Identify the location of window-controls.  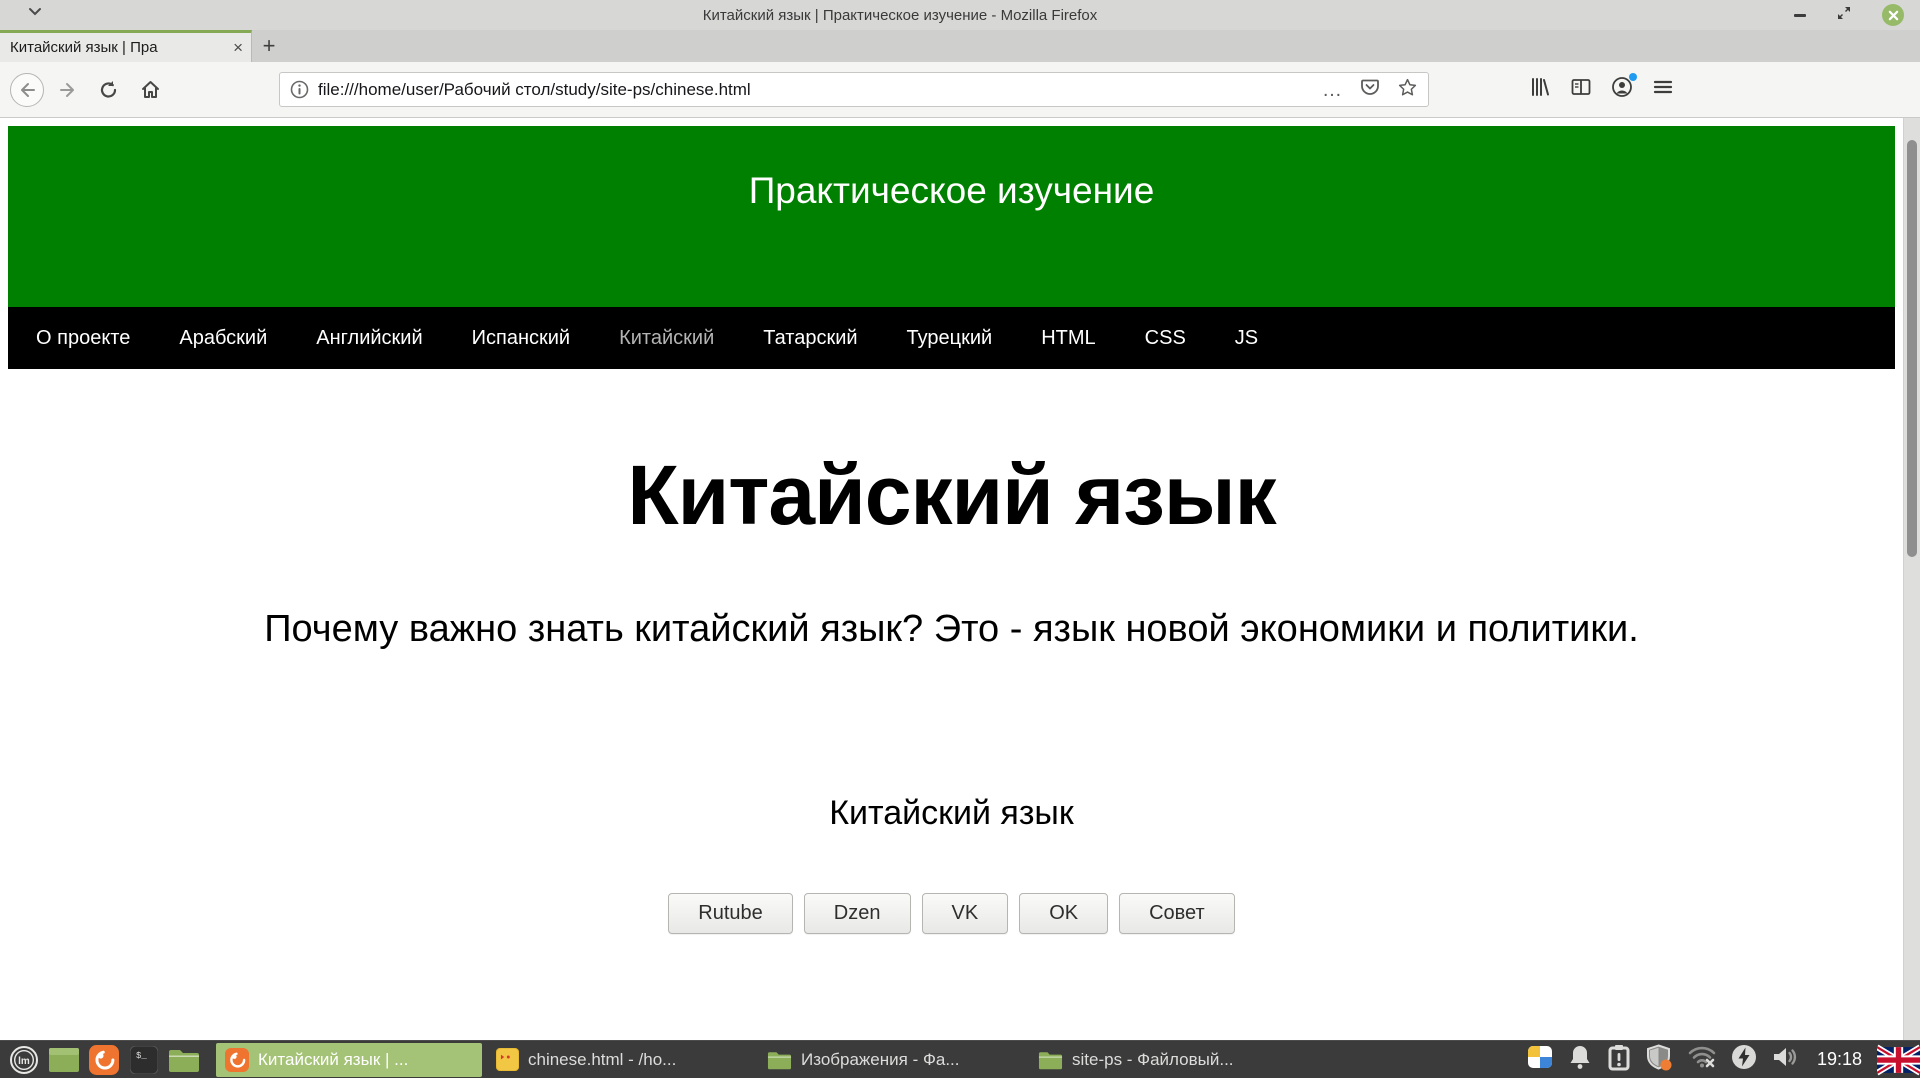
(1849, 15).